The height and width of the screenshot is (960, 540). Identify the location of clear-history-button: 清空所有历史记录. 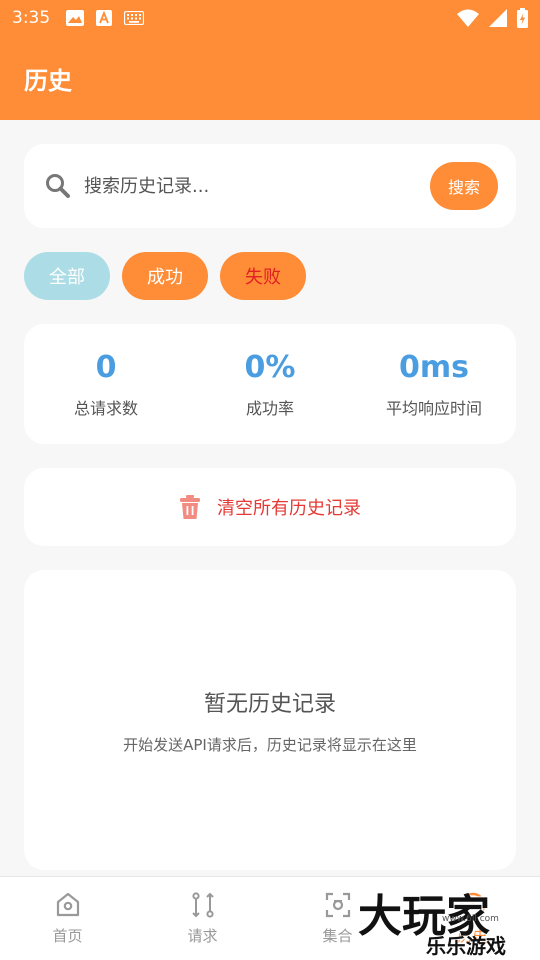
(270, 507).